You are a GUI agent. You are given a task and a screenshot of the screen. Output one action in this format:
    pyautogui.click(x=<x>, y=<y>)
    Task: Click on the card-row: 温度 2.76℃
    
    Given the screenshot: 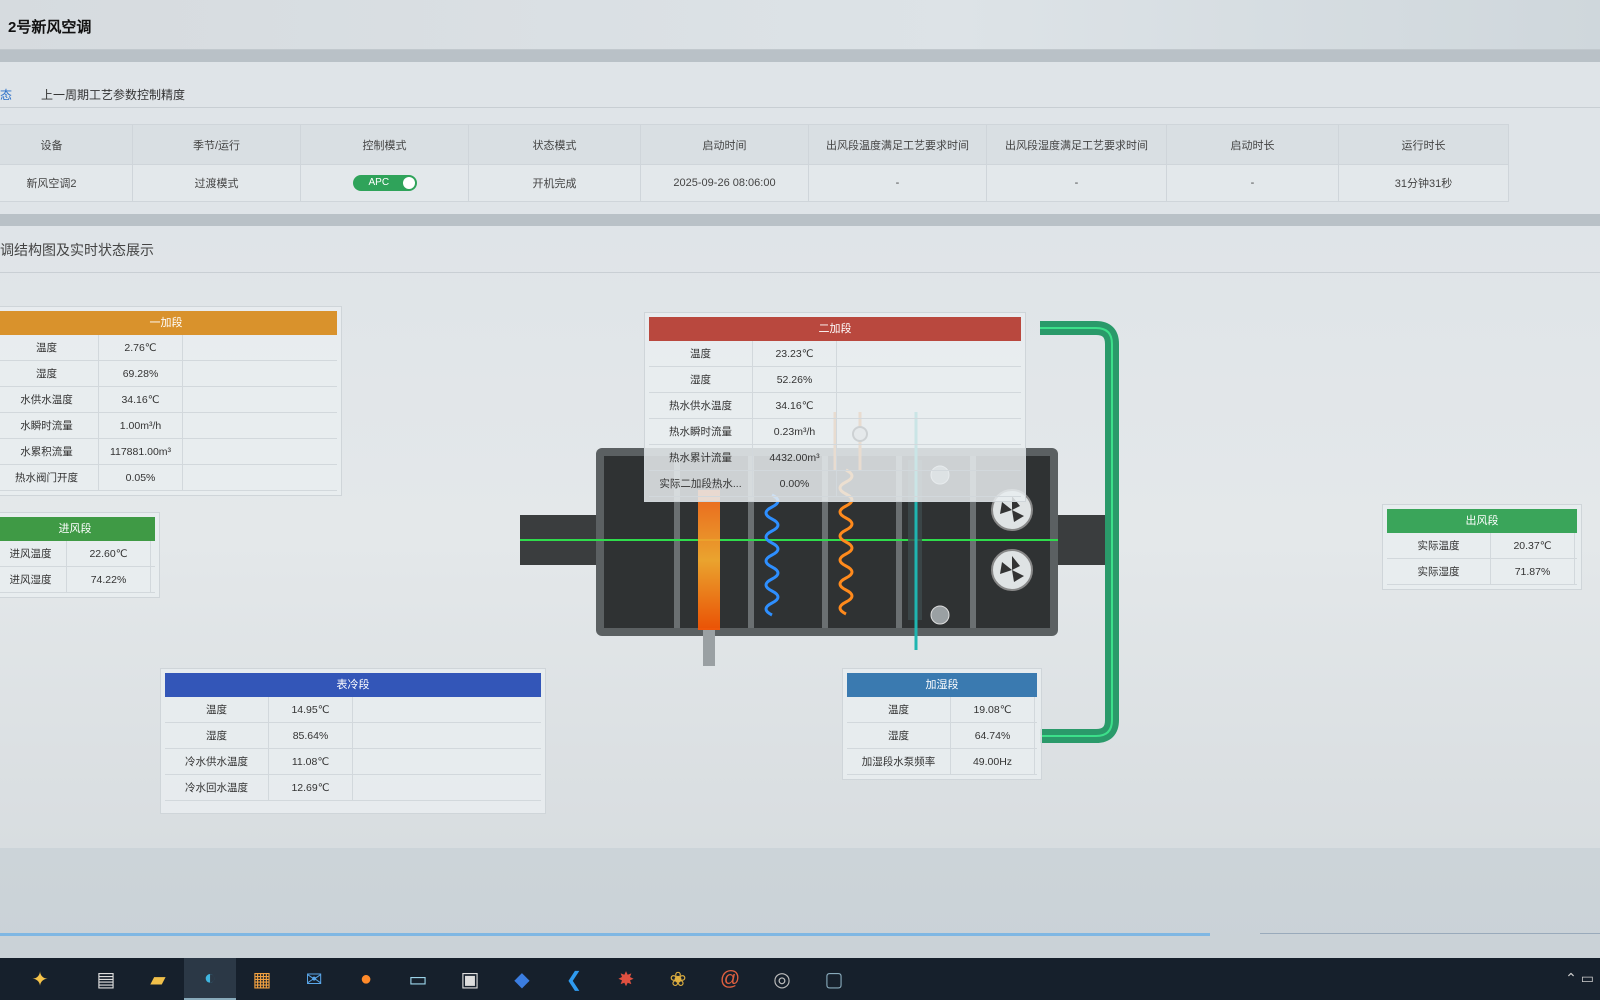 What is the action you would take?
    pyautogui.click(x=168, y=348)
    